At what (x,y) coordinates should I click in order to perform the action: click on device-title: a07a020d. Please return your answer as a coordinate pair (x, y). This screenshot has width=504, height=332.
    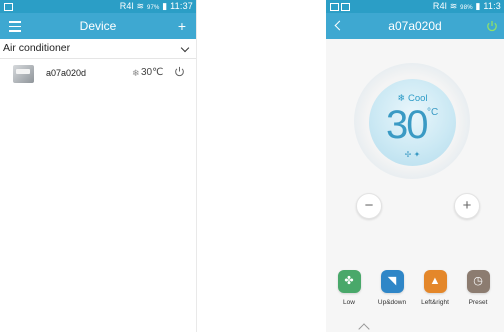
    Looking at the image, I should click on (415, 26).